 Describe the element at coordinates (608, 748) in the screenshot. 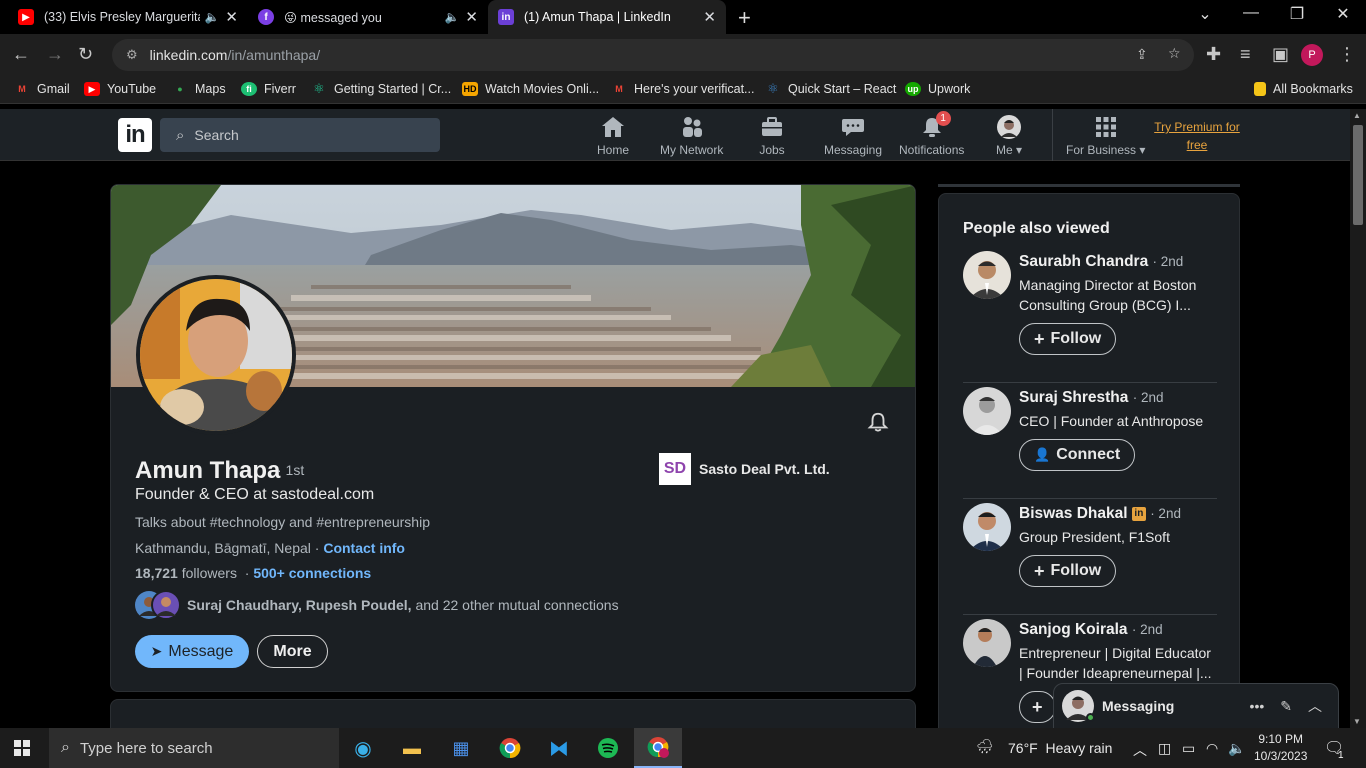

I see `spotify-icon` at that location.